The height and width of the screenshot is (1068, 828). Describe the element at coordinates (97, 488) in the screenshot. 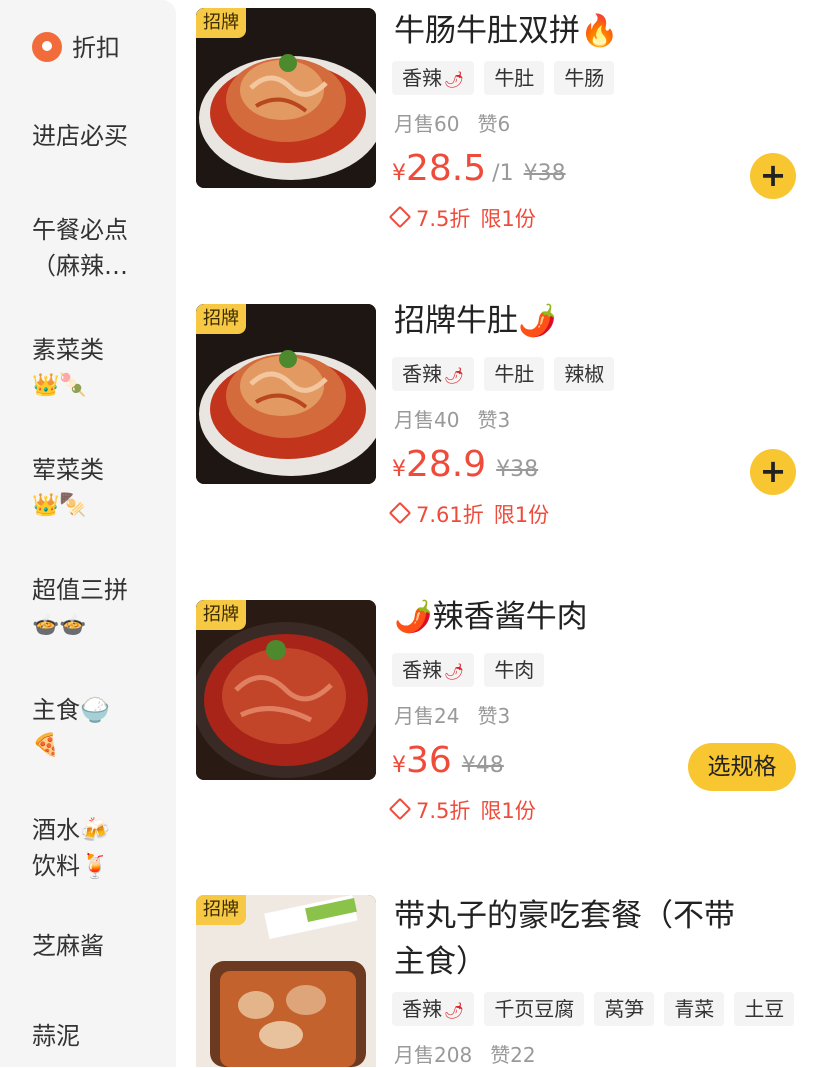

I see `sidebar-item-meat: 荤菜类 👑🍢` at that location.